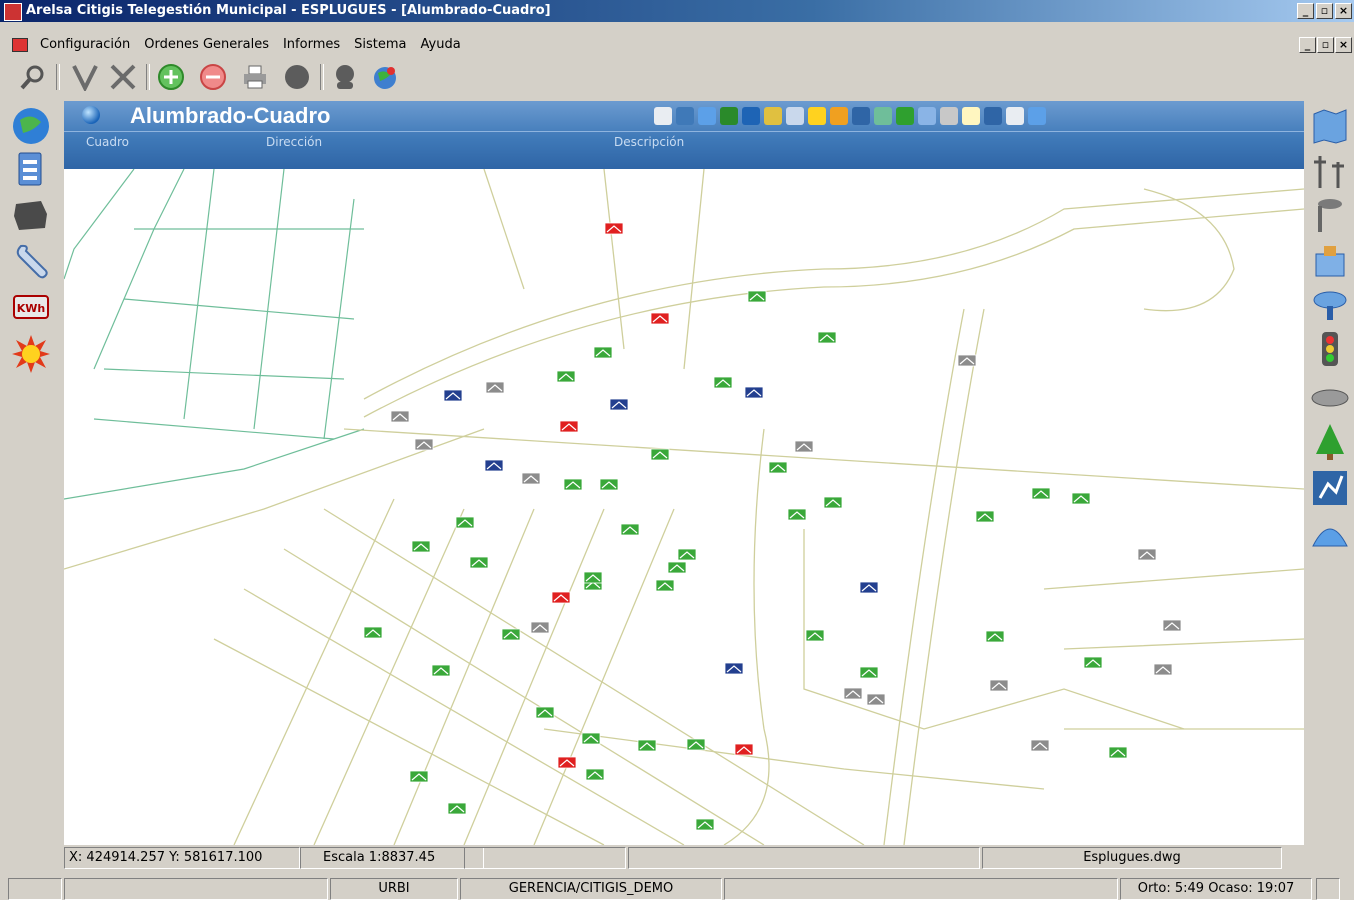 The height and width of the screenshot is (900, 1354). Describe the element at coordinates (297, 77) in the screenshot. I see `dot-icon` at that location.